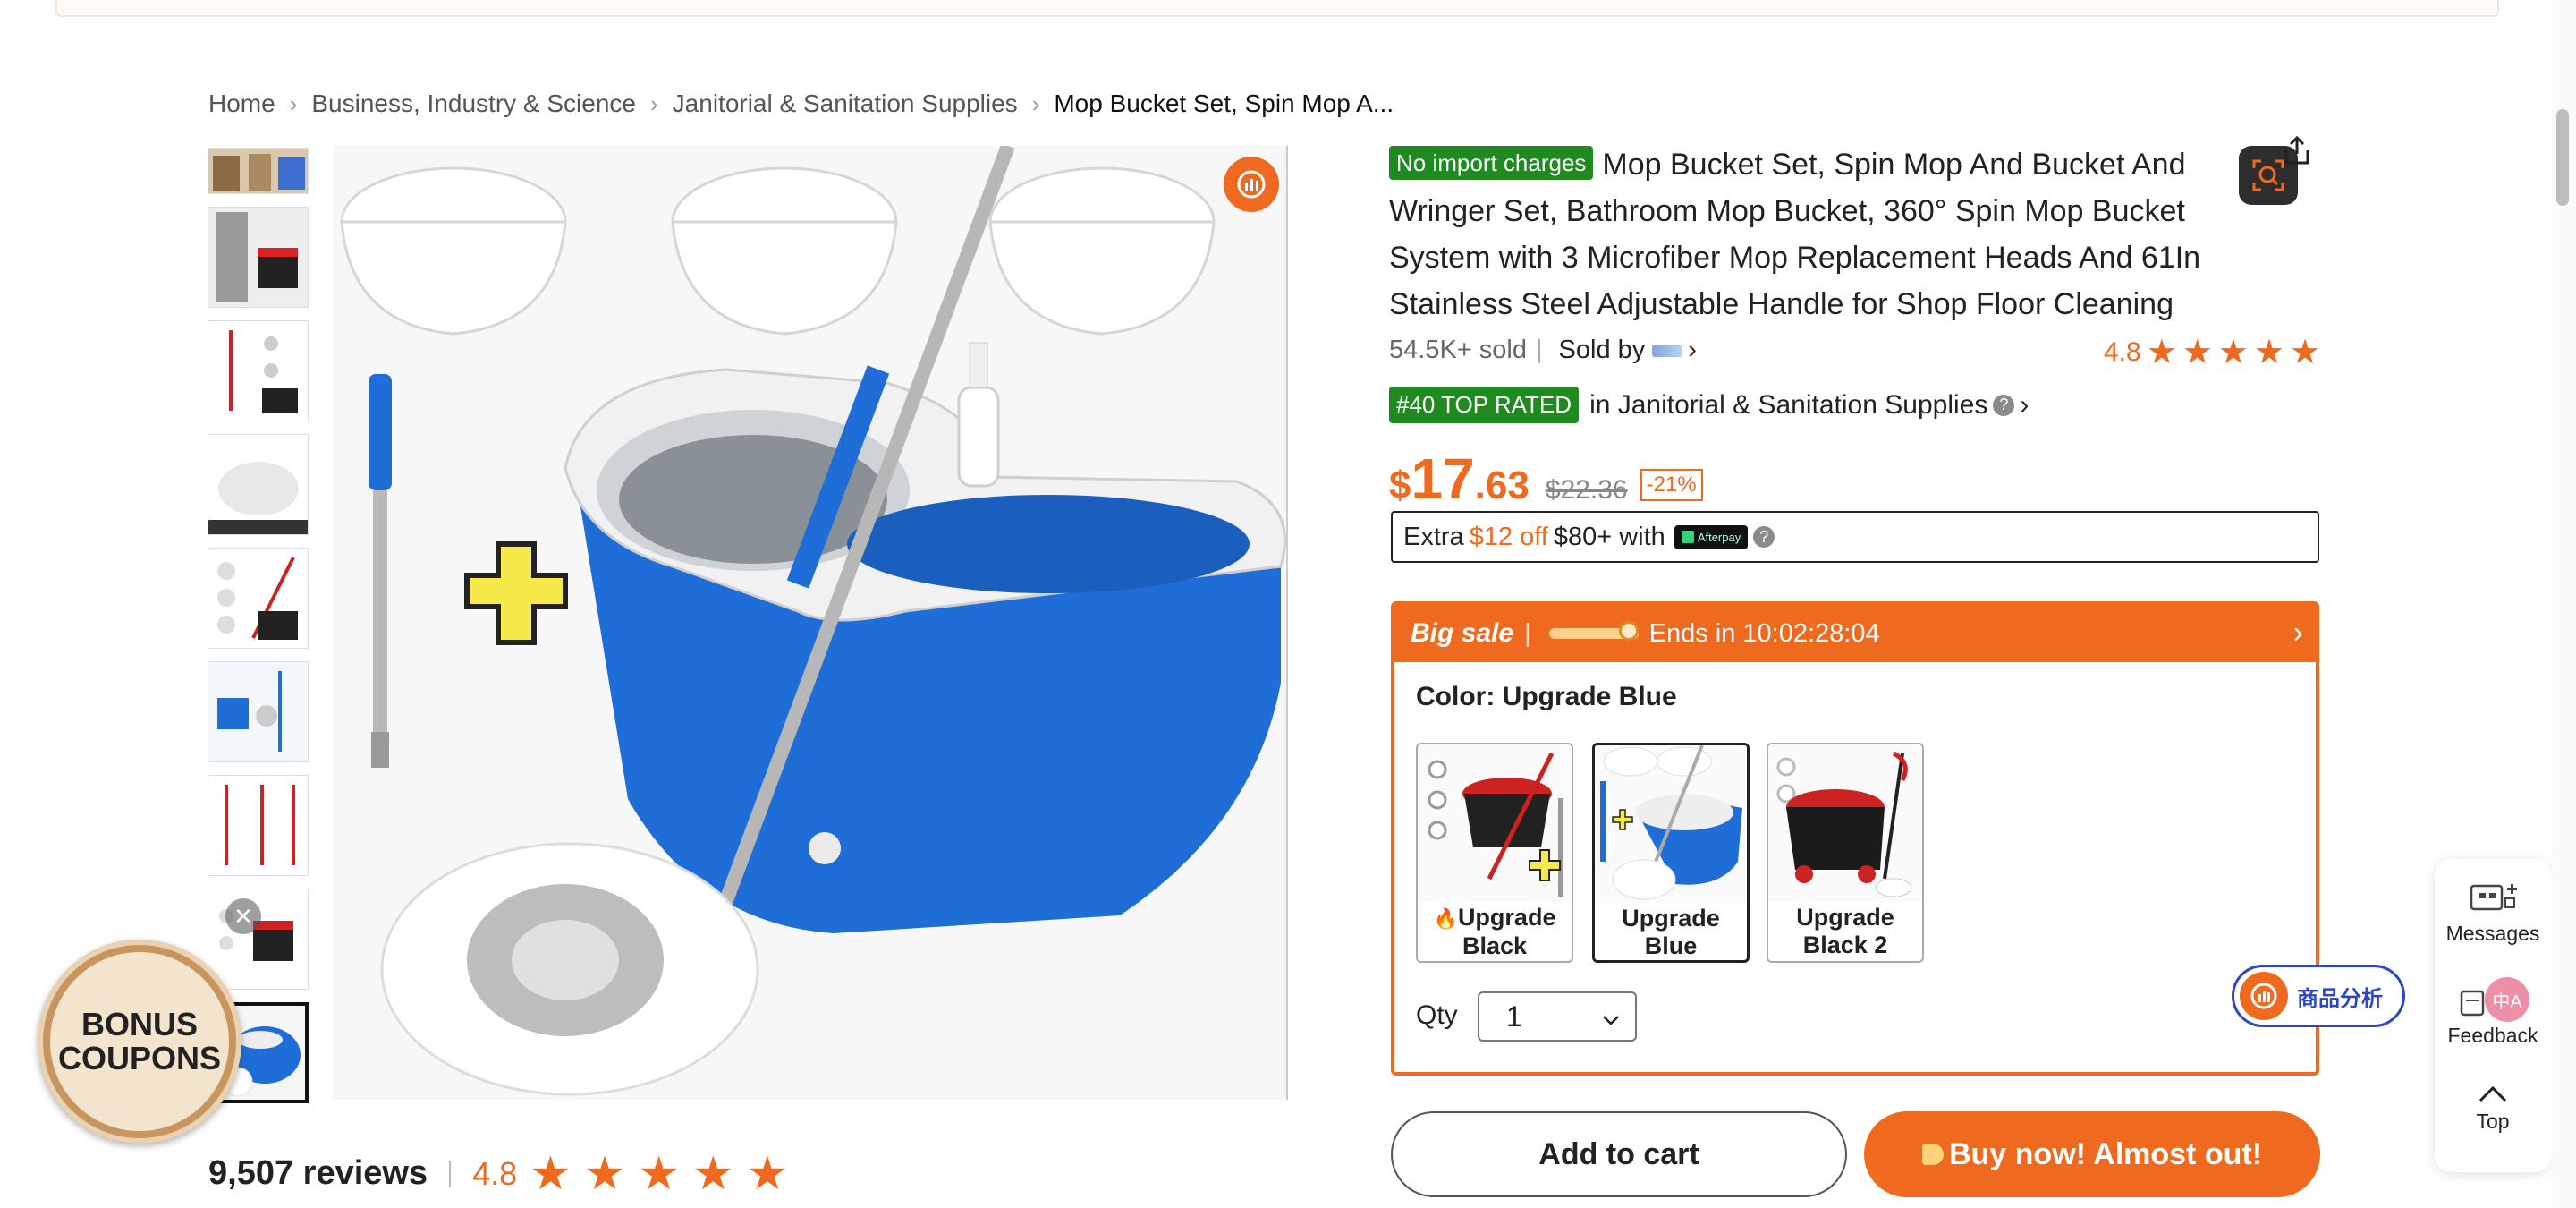  Describe the element at coordinates (1932, 1154) in the screenshot. I see `tag-icon` at that location.